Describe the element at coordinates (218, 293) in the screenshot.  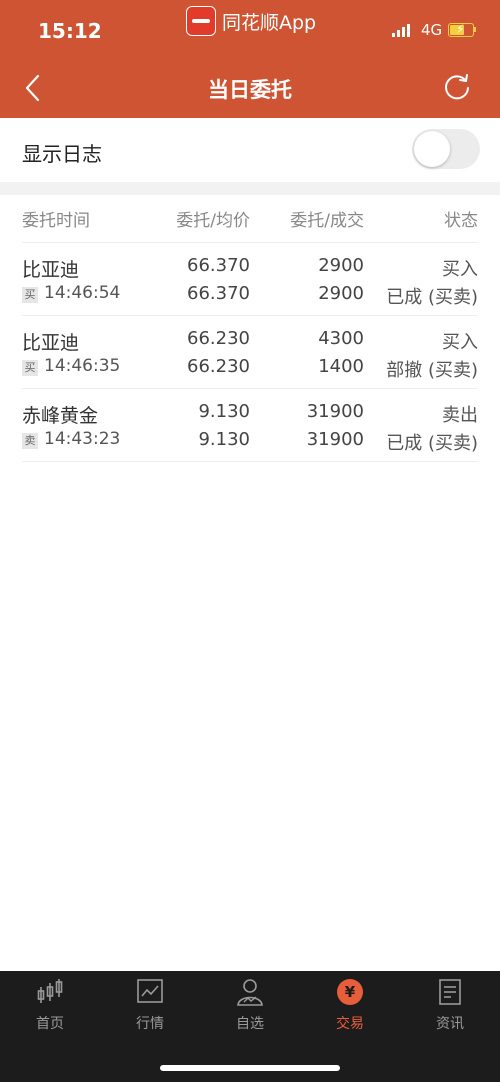
I see `avg-price: 66.370` at that location.